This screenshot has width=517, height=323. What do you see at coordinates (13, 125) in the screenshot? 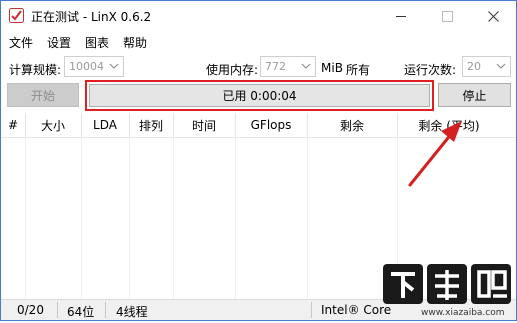
I see `column-header-index: #` at bounding box center [13, 125].